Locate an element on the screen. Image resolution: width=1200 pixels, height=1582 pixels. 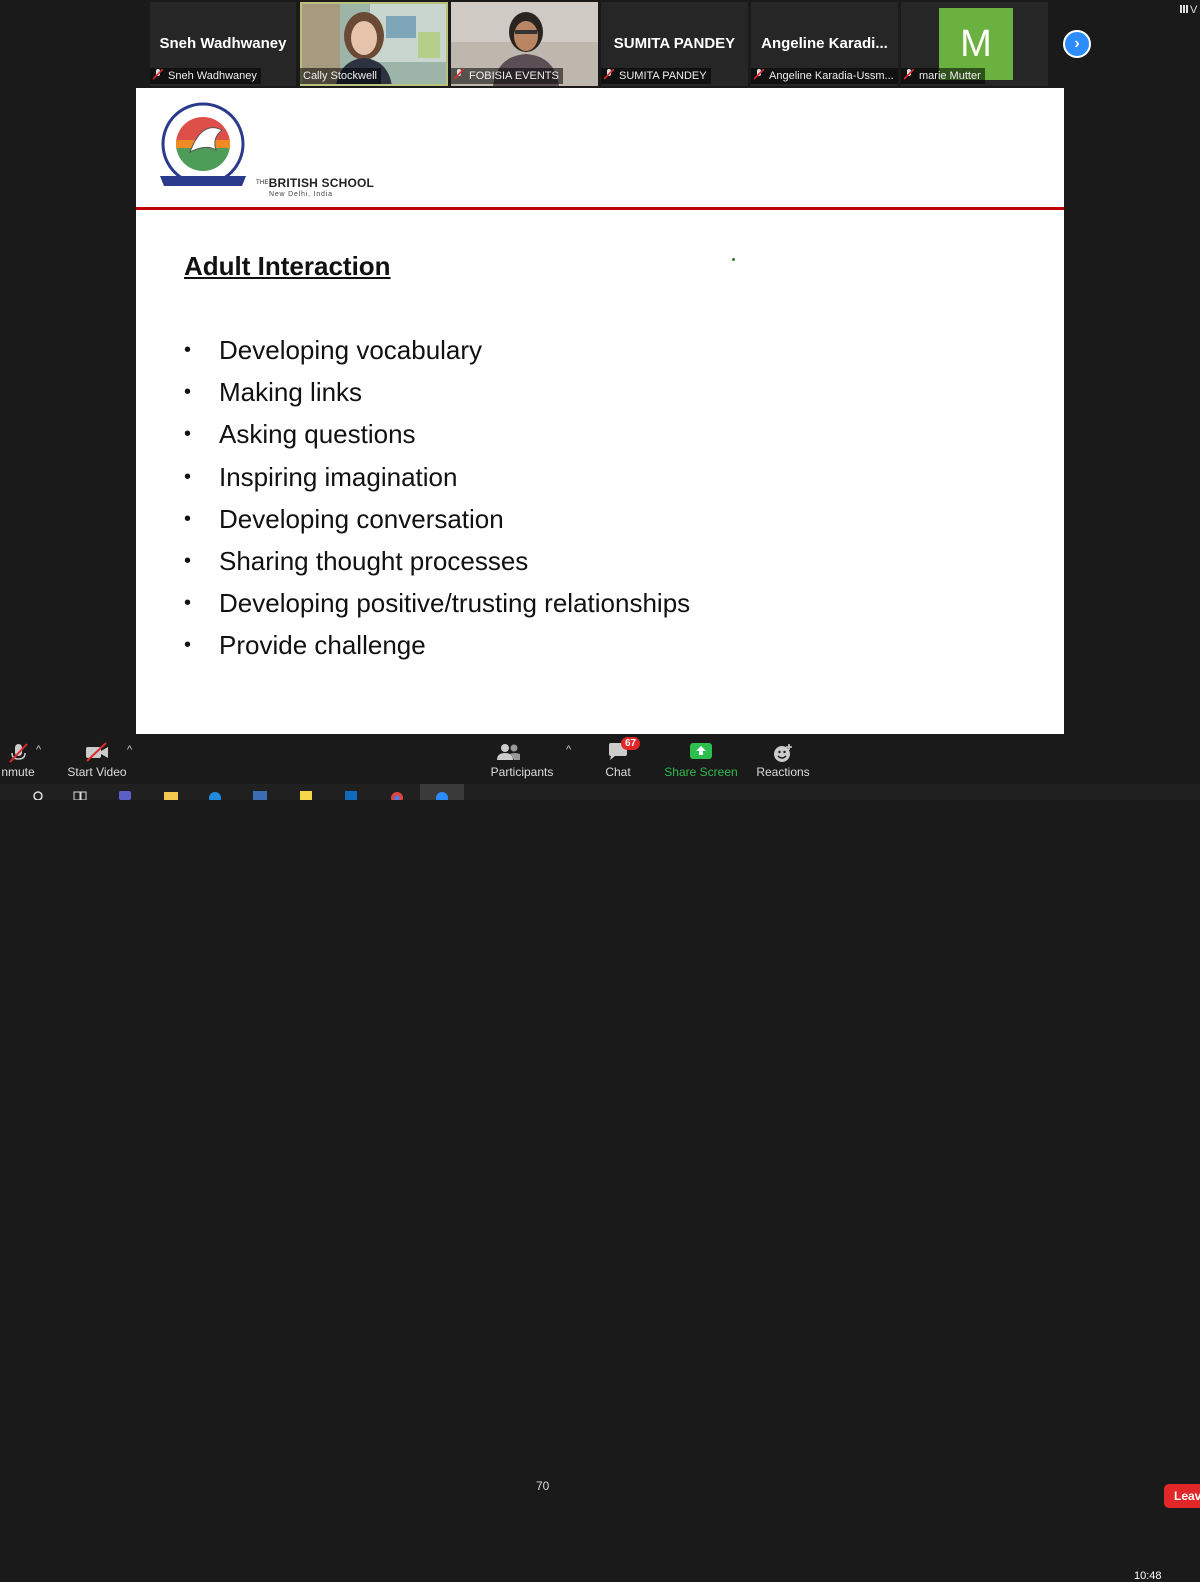
participant-tile-sneh: Sneh Wadhwaney Sneh Wadhwaney is located at coordinates (223, 44).